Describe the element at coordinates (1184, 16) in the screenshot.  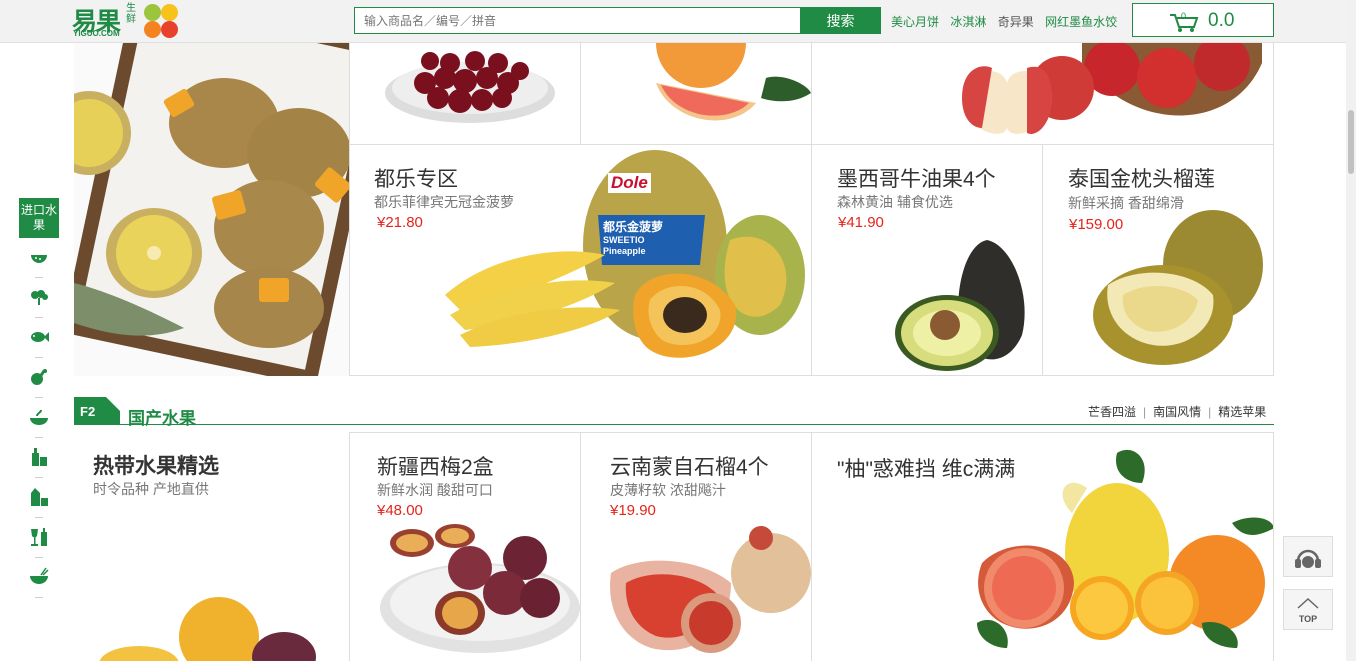
I see `cart-count: 0` at that location.